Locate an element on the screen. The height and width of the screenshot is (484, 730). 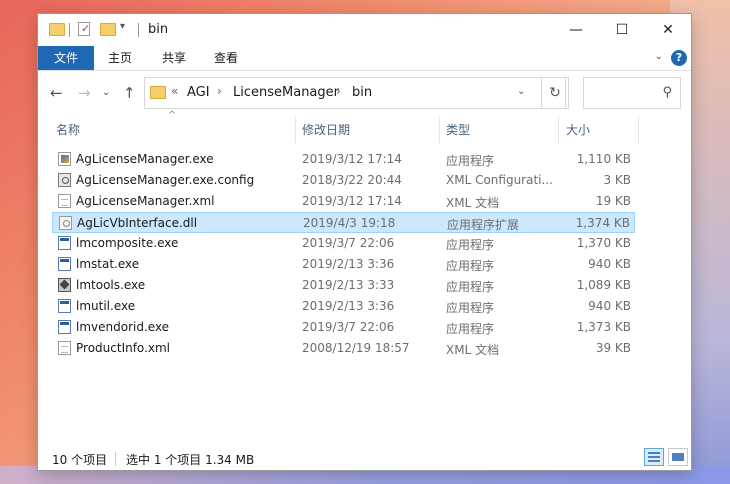
file-date: 2018/3/22 20:44 is located at coordinates (352, 180).